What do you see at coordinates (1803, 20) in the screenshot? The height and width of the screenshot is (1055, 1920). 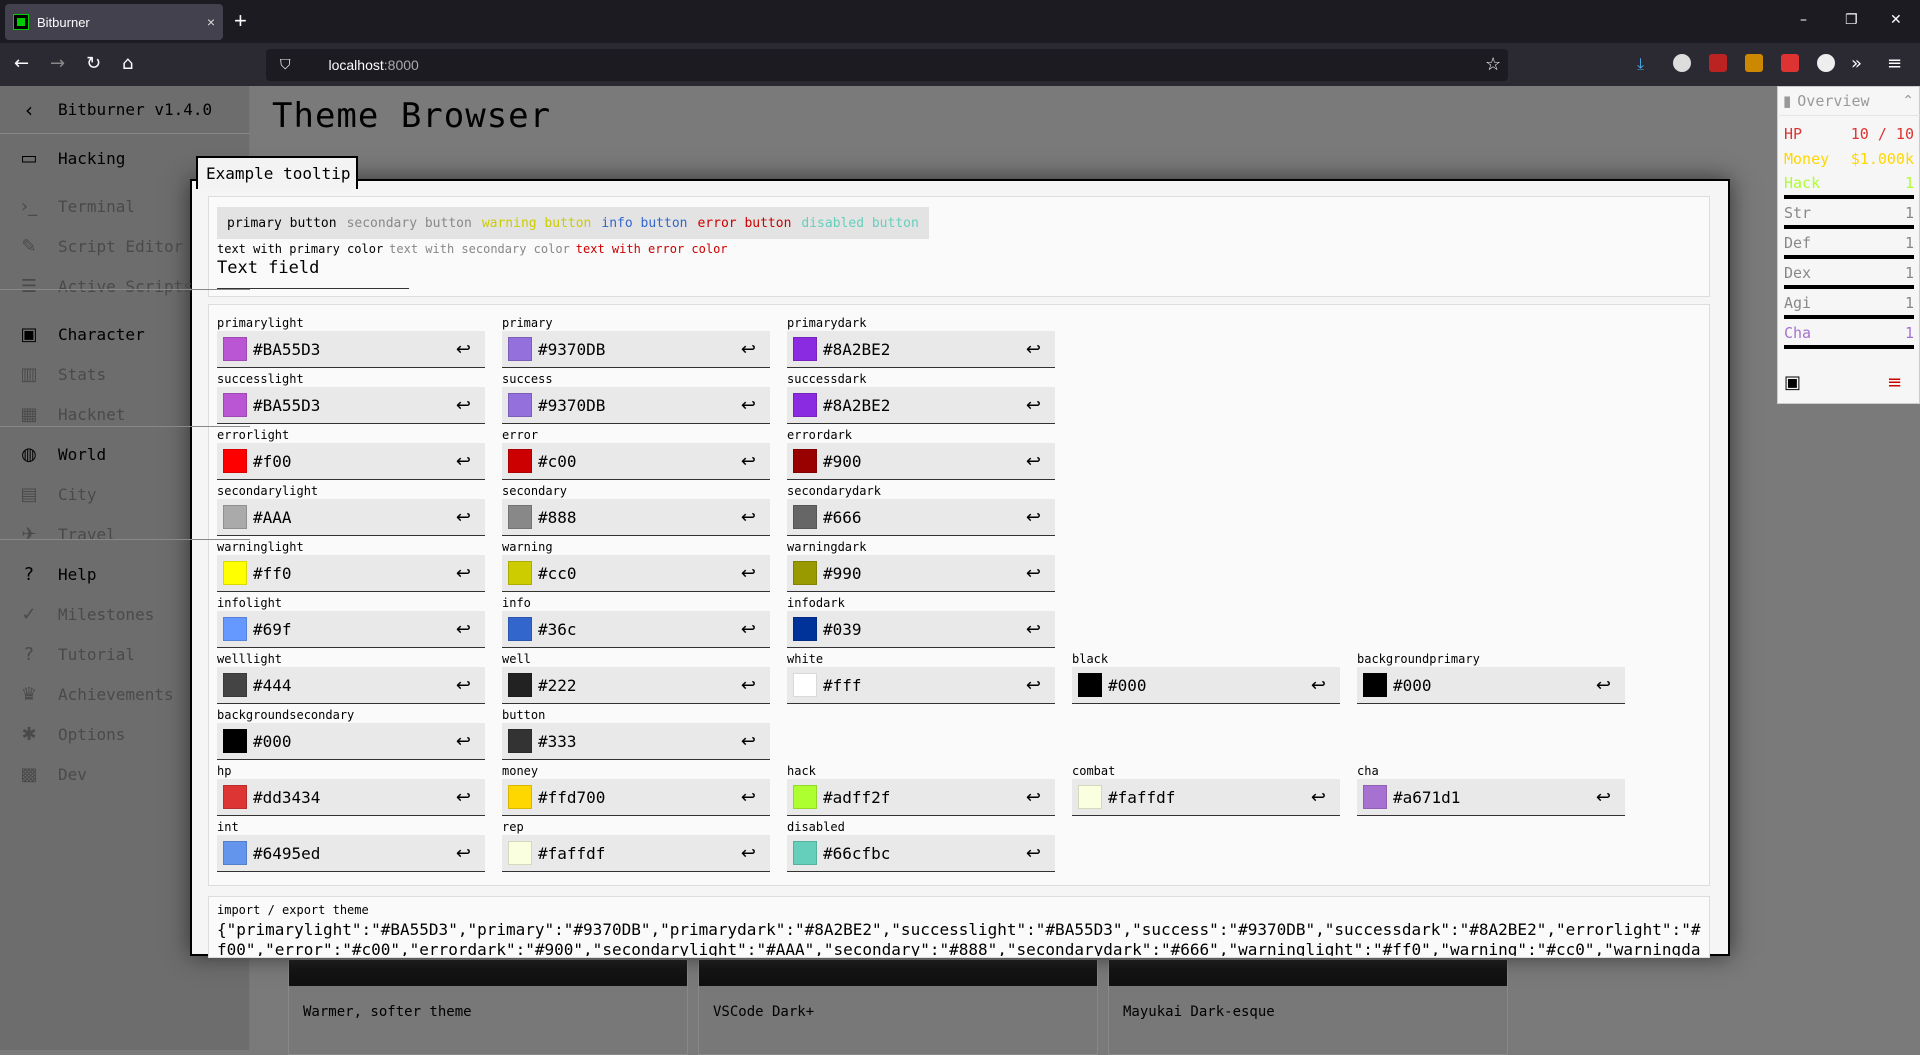 I see `minimize-button: –` at bounding box center [1803, 20].